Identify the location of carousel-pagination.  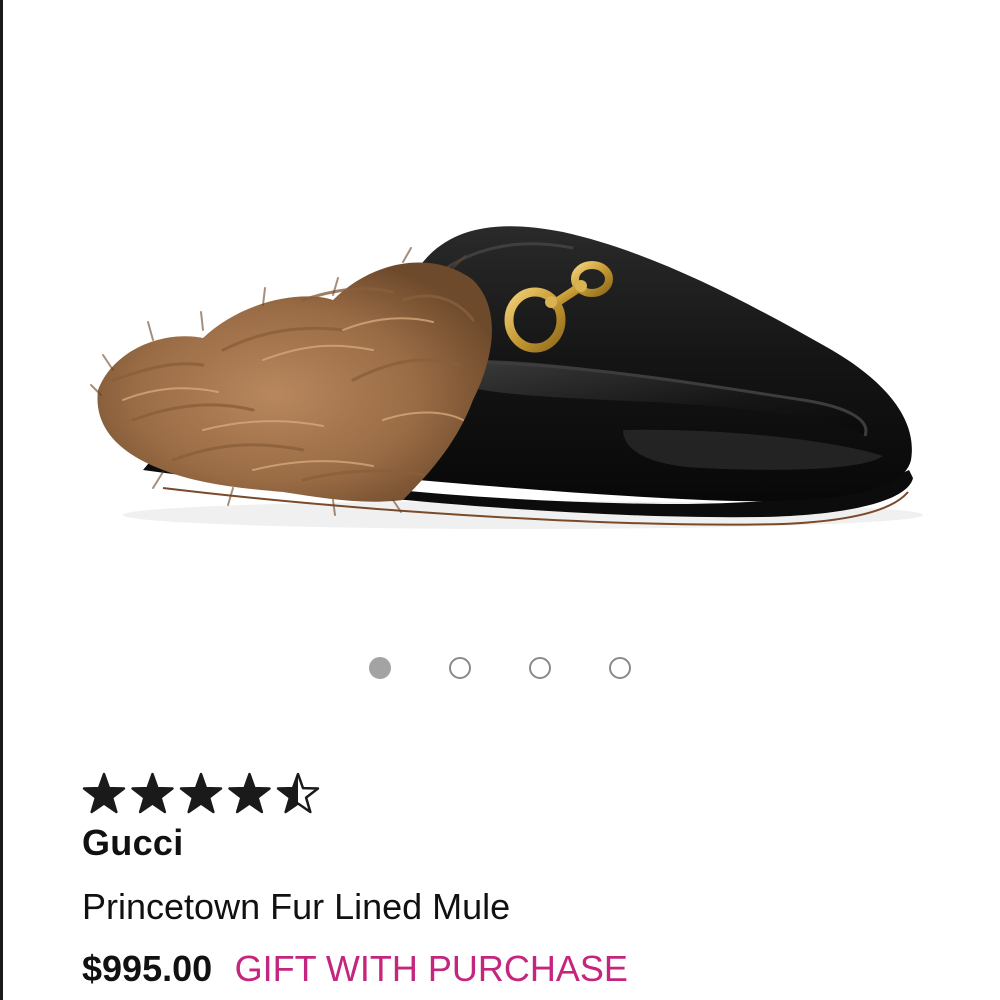
(500, 670).